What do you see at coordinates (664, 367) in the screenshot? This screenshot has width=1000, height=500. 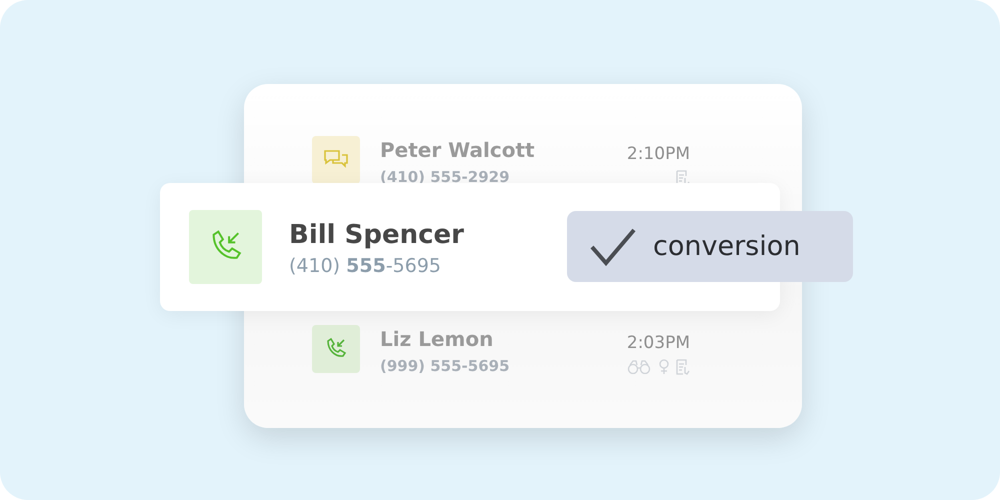 I see `female-icon` at bounding box center [664, 367].